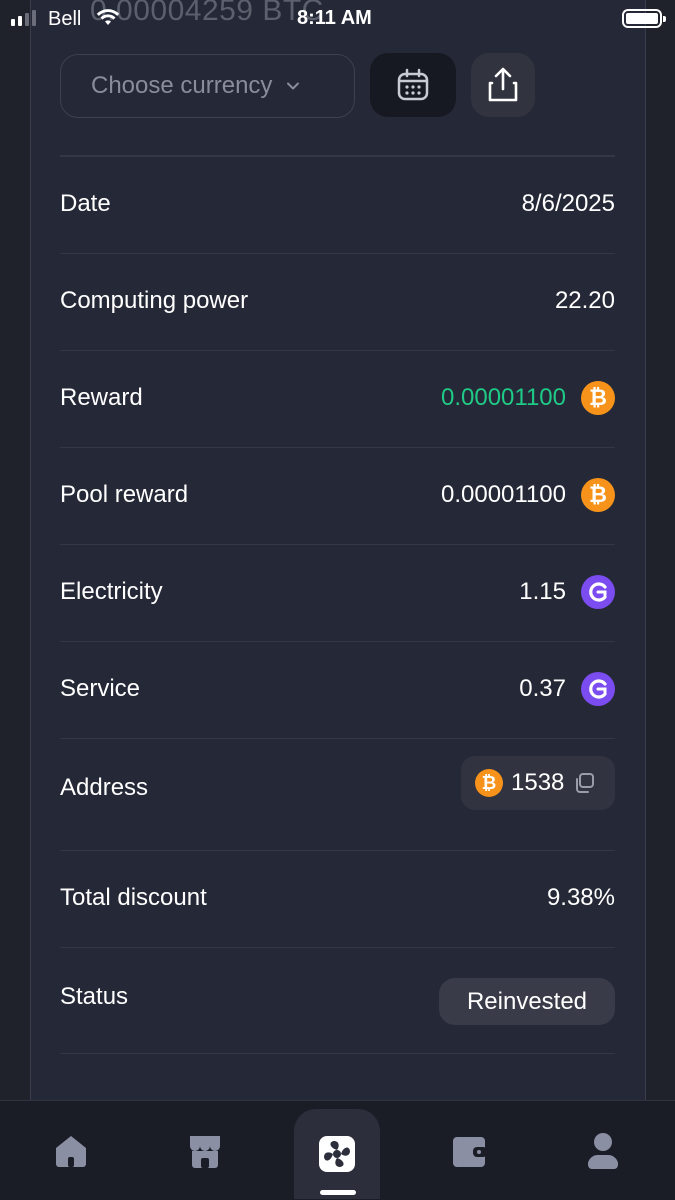 This screenshot has width=675, height=1200. I want to click on copy-icon, so click(584, 783).